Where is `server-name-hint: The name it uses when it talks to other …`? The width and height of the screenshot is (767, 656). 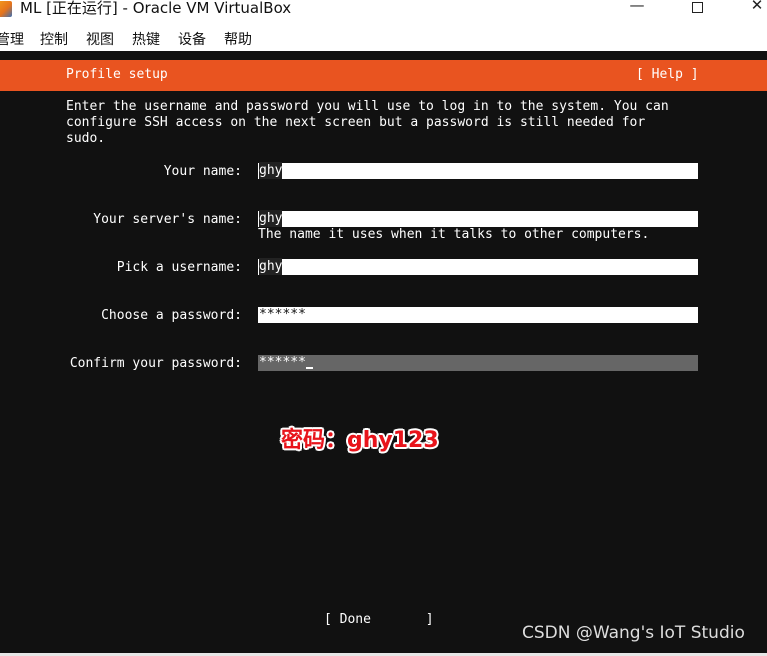
server-name-hint: The name it uses when it talks to other … is located at coordinates (454, 234).